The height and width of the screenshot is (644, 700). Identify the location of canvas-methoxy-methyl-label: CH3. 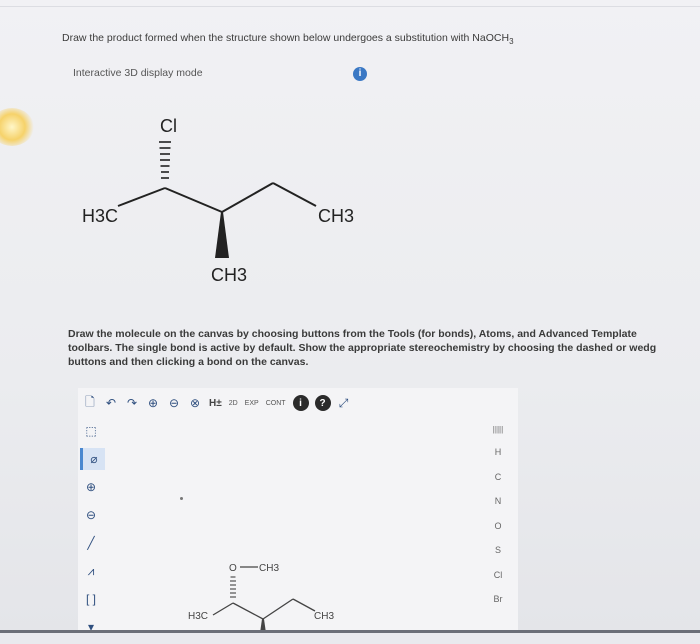
(269, 568).